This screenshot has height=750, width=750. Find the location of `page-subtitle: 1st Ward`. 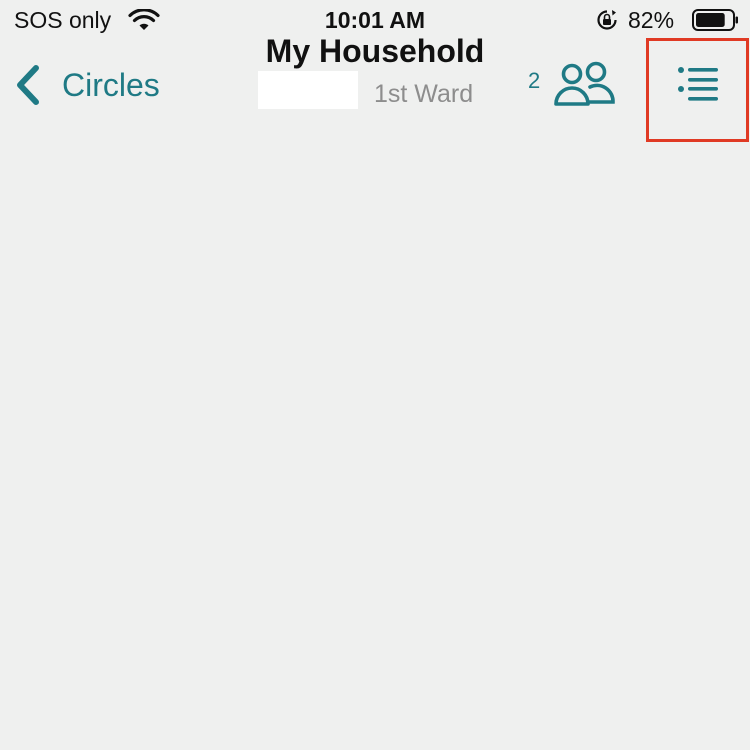

page-subtitle: 1st Ward is located at coordinates (424, 94).